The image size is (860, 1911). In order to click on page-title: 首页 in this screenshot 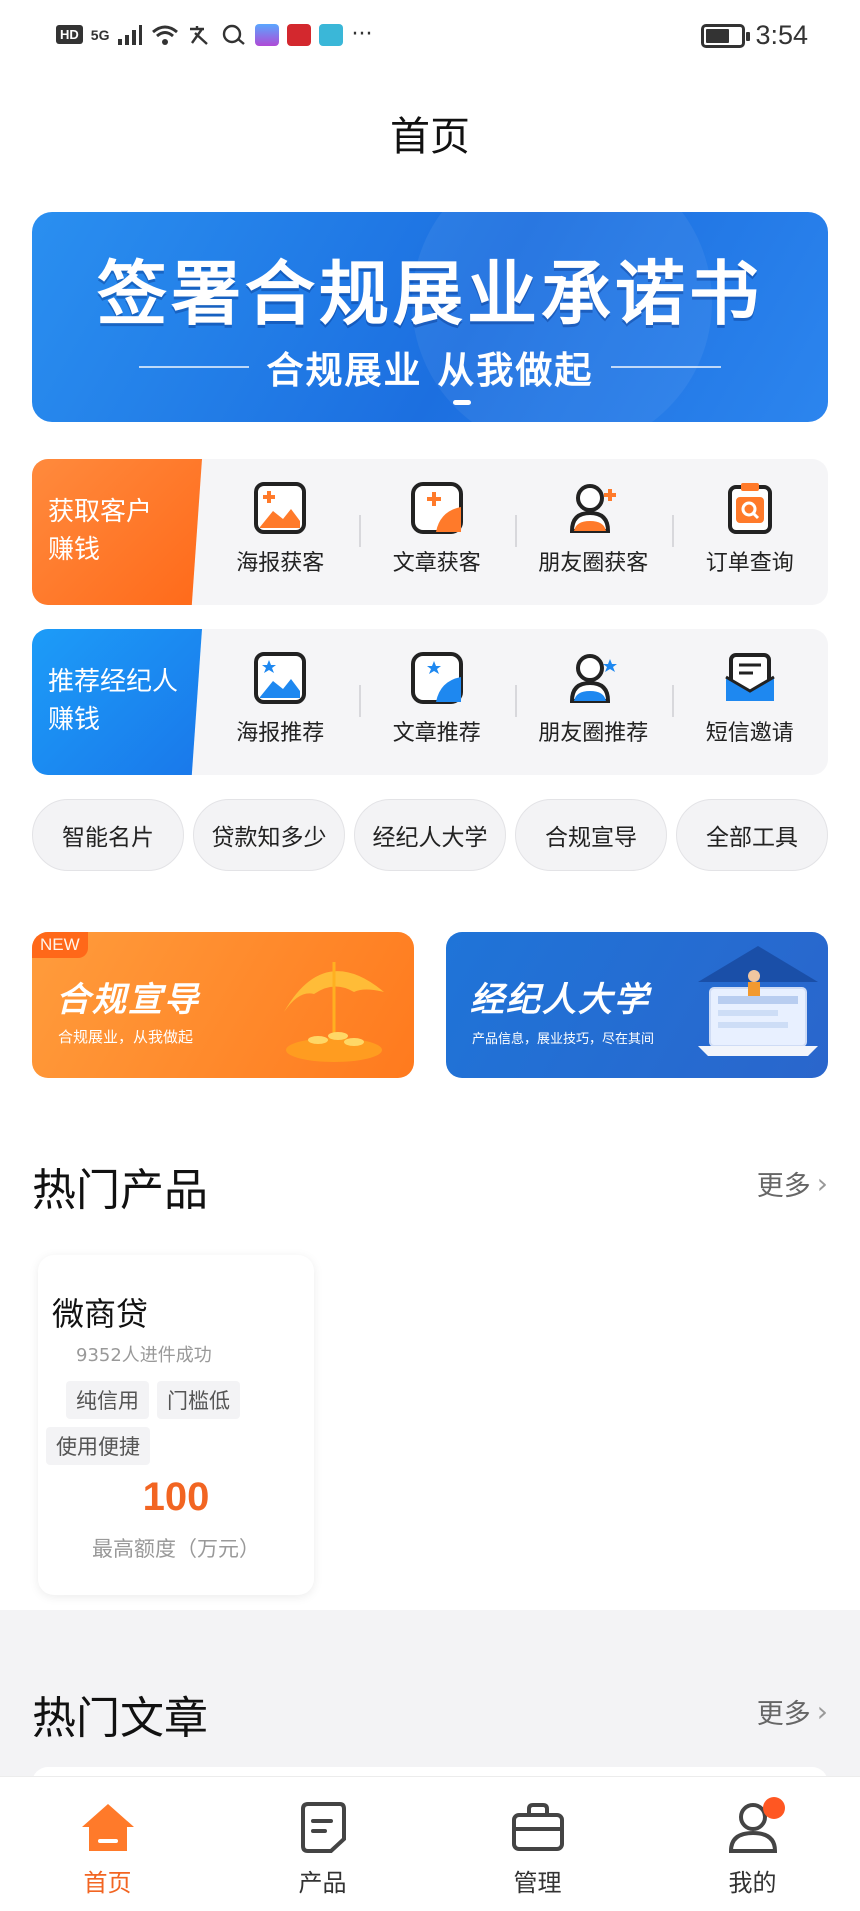, I will do `click(430, 137)`.